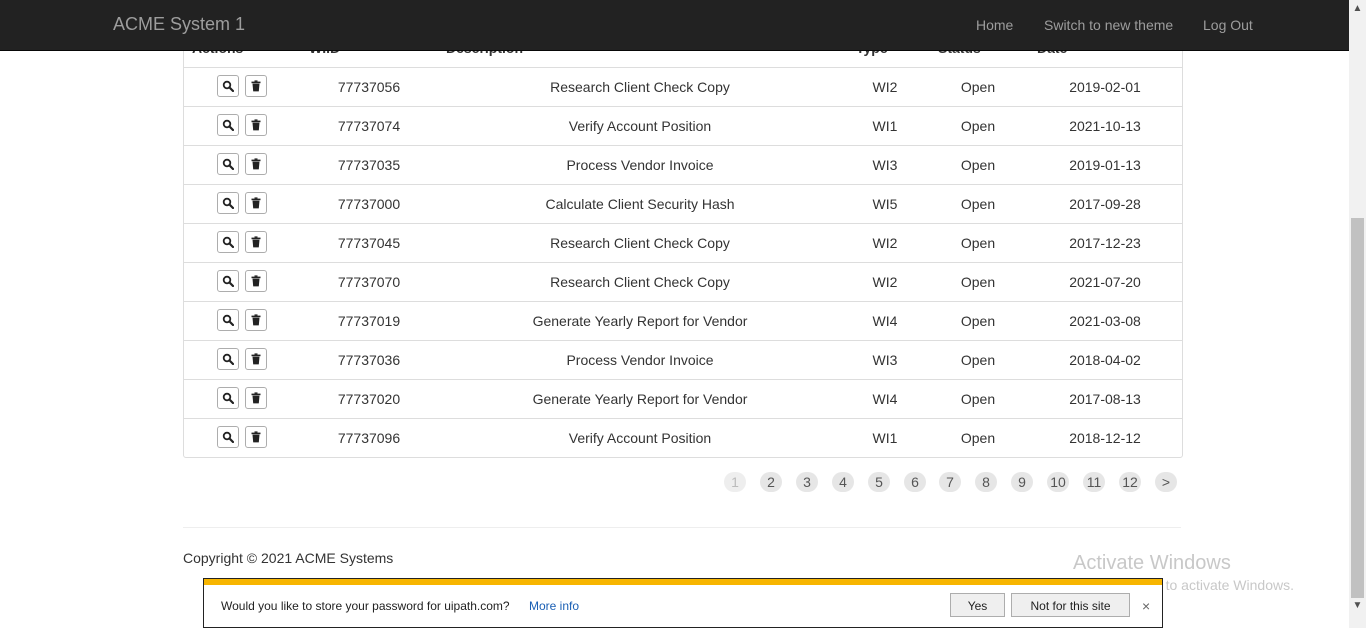 Image resolution: width=1366 pixels, height=628 pixels. What do you see at coordinates (683, 582) in the screenshot?
I see `password-bar-accent` at bounding box center [683, 582].